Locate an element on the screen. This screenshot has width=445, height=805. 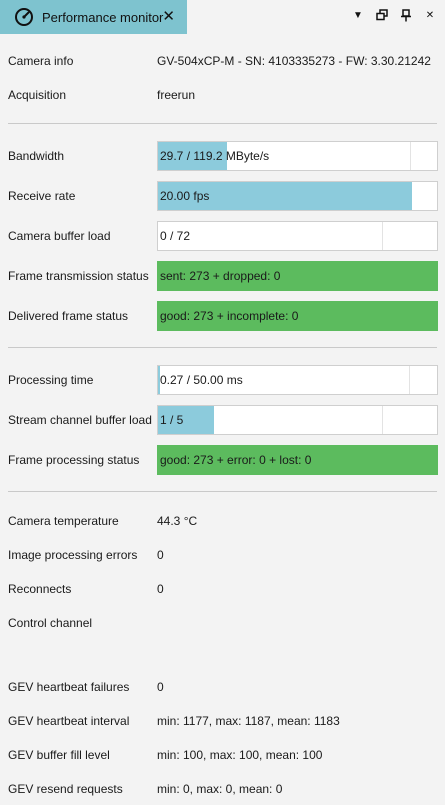
gev-heartbeat-failures-label: GEV heartbeat failures is located at coordinates (69, 687).